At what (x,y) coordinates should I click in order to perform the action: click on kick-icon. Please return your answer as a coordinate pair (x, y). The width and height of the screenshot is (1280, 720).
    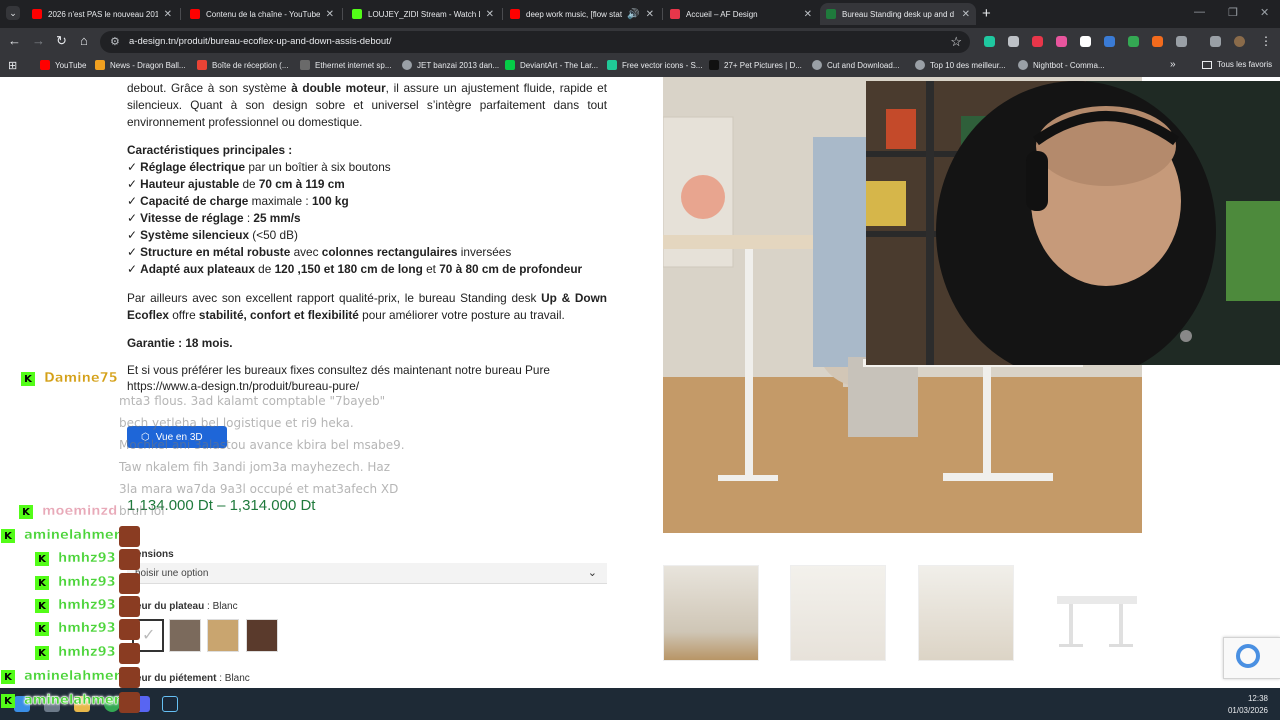
    Looking at the image, I should click on (357, 14).